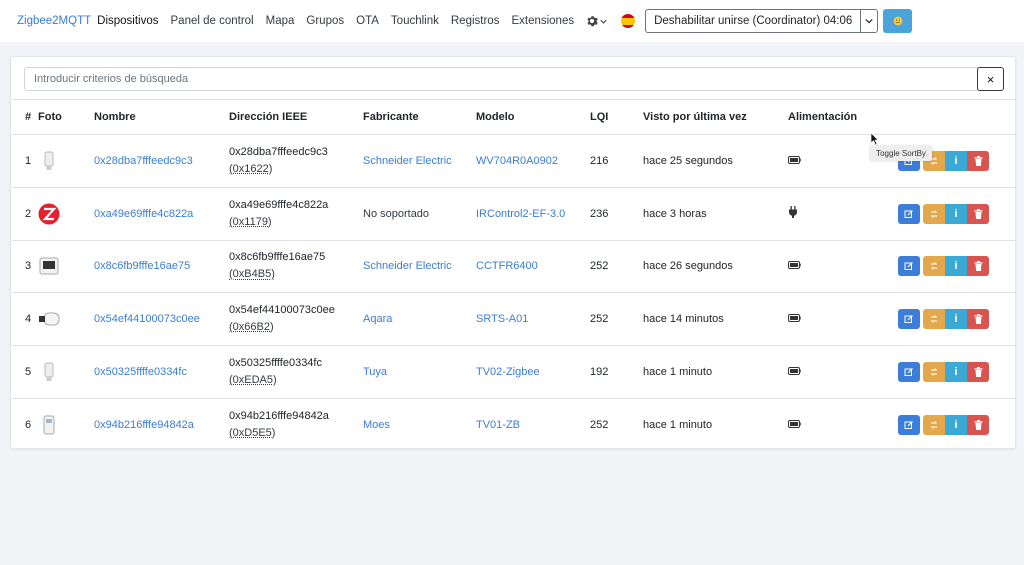  Describe the element at coordinates (25, 117) in the screenshot. I see `header-num: #` at that location.